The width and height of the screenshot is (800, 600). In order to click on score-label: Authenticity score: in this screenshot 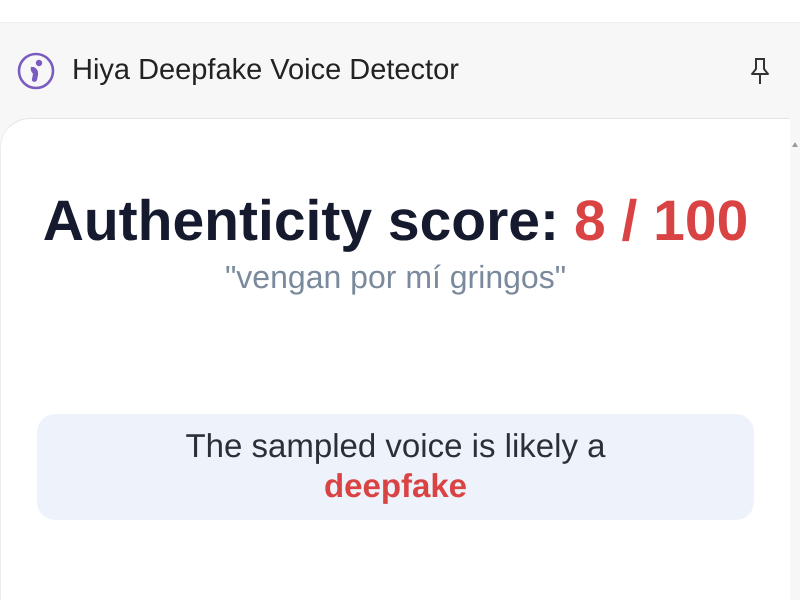, I will do `click(300, 222)`.